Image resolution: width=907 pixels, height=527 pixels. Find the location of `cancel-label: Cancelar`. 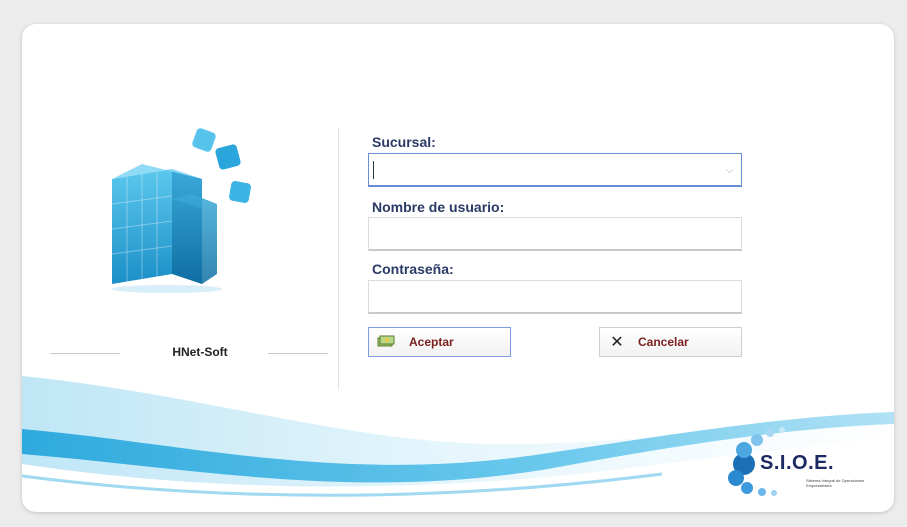

cancel-label: Cancelar is located at coordinates (663, 342).